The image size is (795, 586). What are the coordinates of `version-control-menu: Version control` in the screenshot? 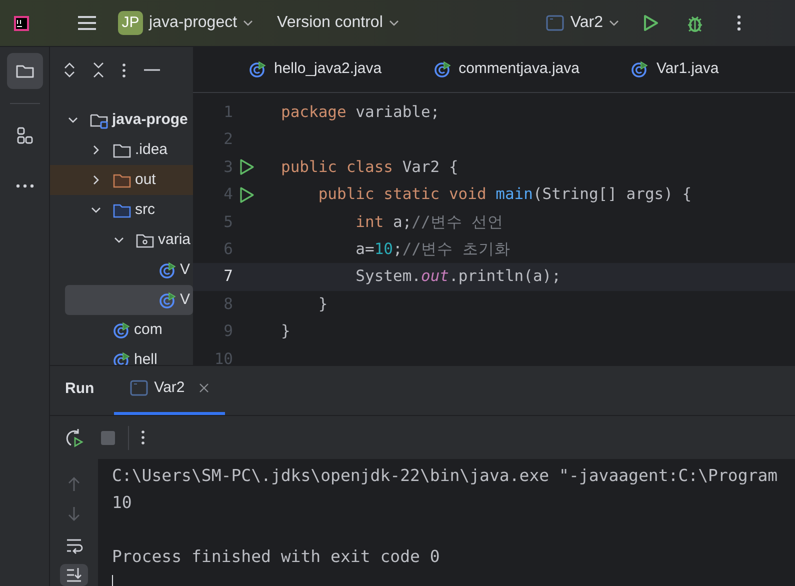 It's located at (338, 23).